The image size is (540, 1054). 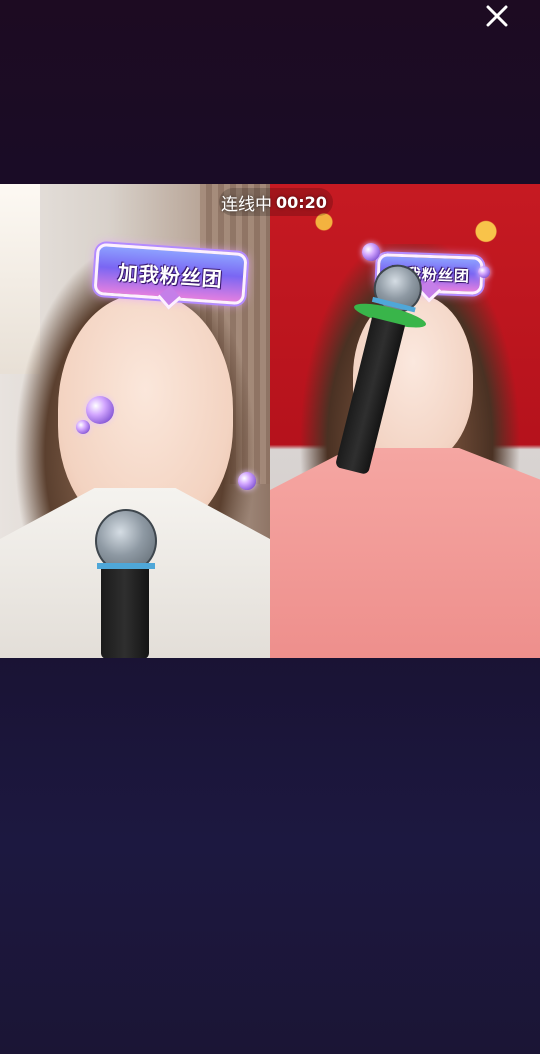 I want to click on right-host-hoodie, so click(x=405, y=553).